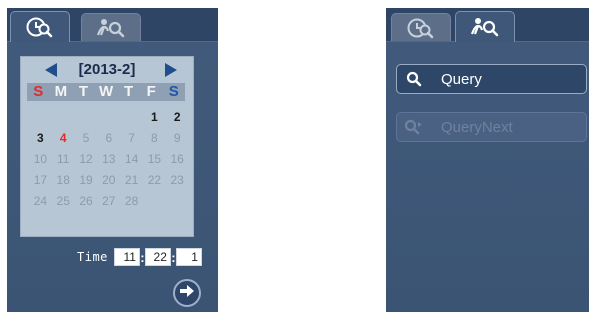 Image resolution: width=589 pixels, height=312 pixels. Describe the element at coordinates (491, 79) in the screenshot. I see `query-button: Query` at that location.